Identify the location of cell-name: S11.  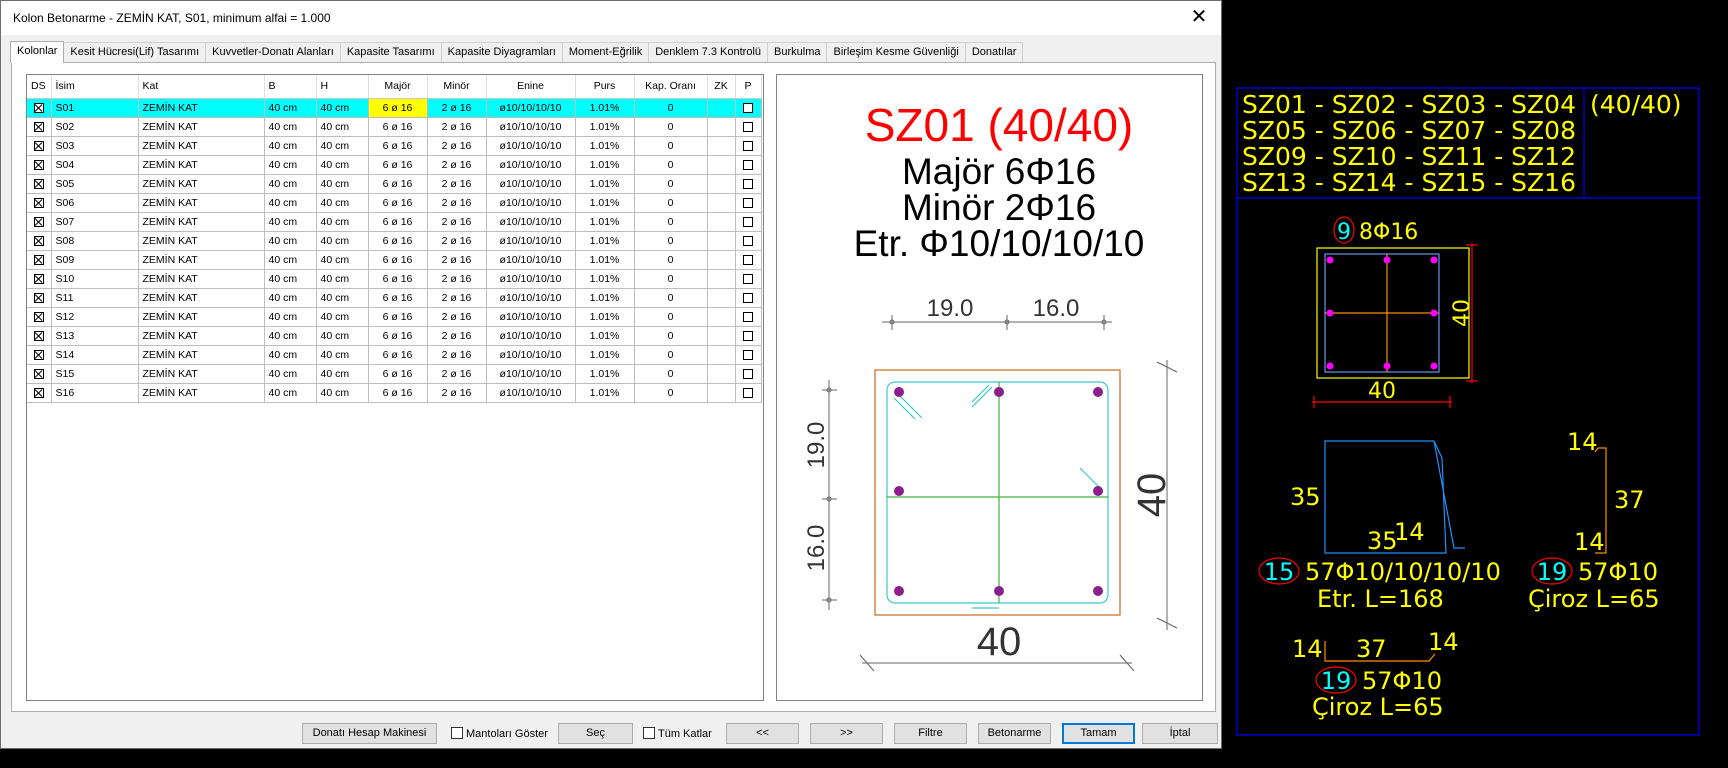
(95, 298).